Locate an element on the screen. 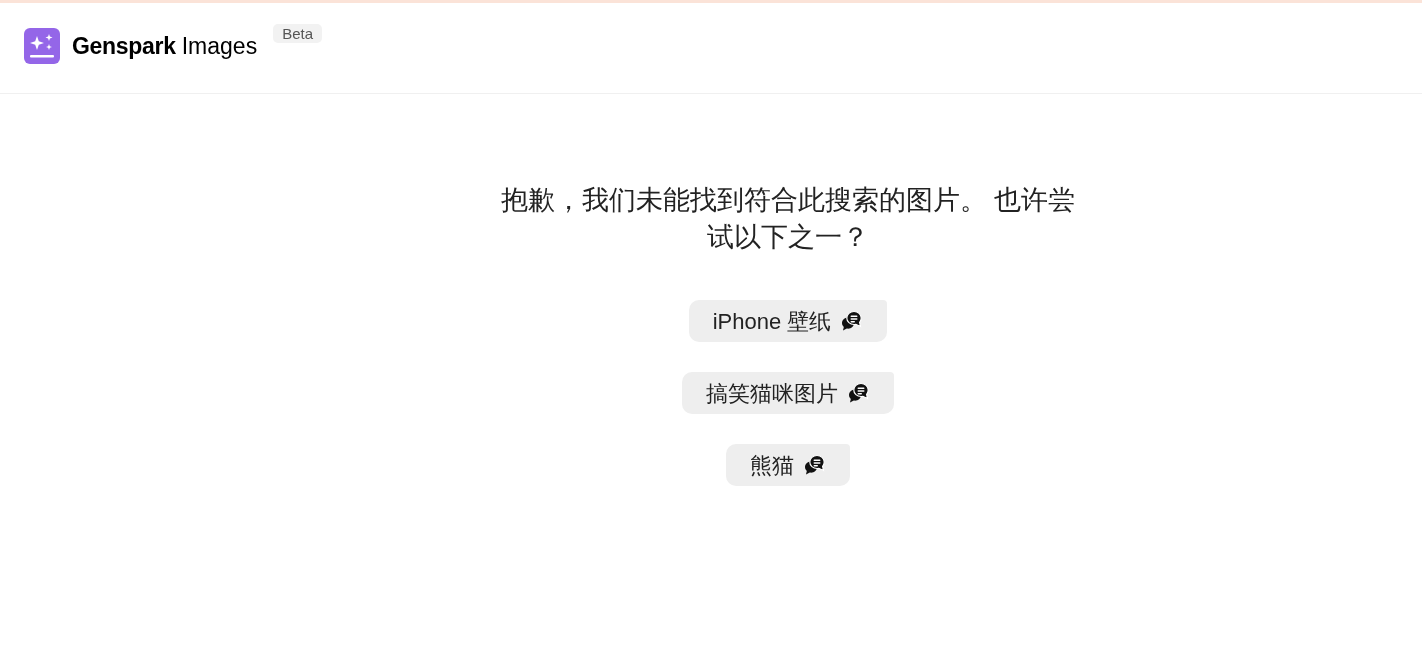 The width and height of the screenshot is (1422, 647). suggestion-button: iPhone 壁纸 is located at coordinates (788, 321).